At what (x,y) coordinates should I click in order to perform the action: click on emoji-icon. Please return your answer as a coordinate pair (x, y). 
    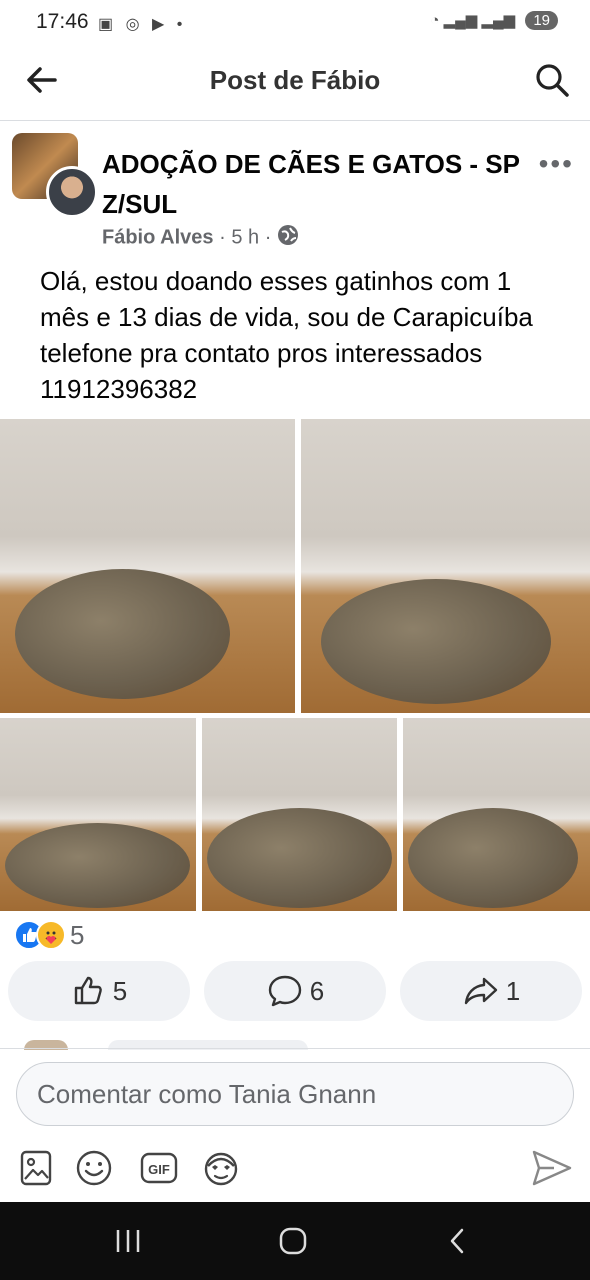
    Looking at the image, I should click on (94, 1168).